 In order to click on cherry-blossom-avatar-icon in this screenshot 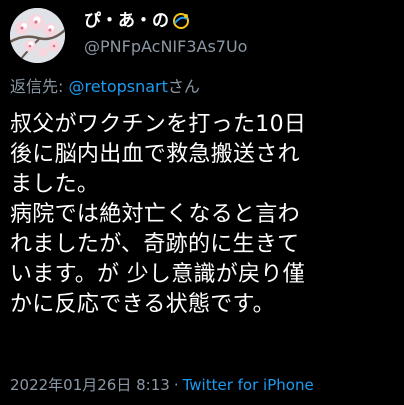, I will do `click(37, 35)`.